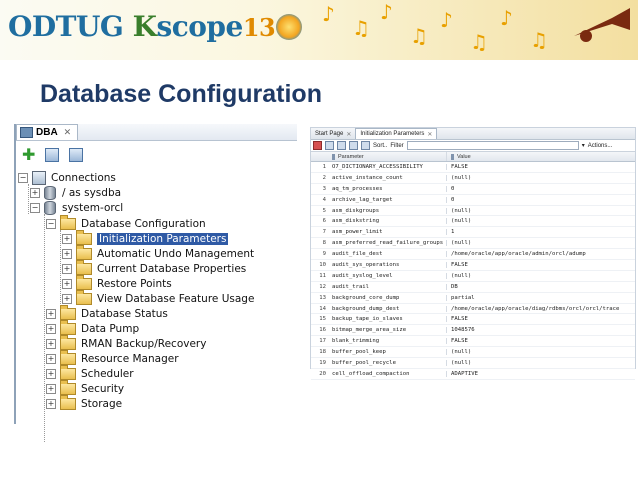 Image resolution: width=638 pixels, height=479 pixels. What do you see at coordinates (473, 233) in the screenshot?
I see `table-row: 7 asm_power_limit 1` at bounding box center [473, 233].